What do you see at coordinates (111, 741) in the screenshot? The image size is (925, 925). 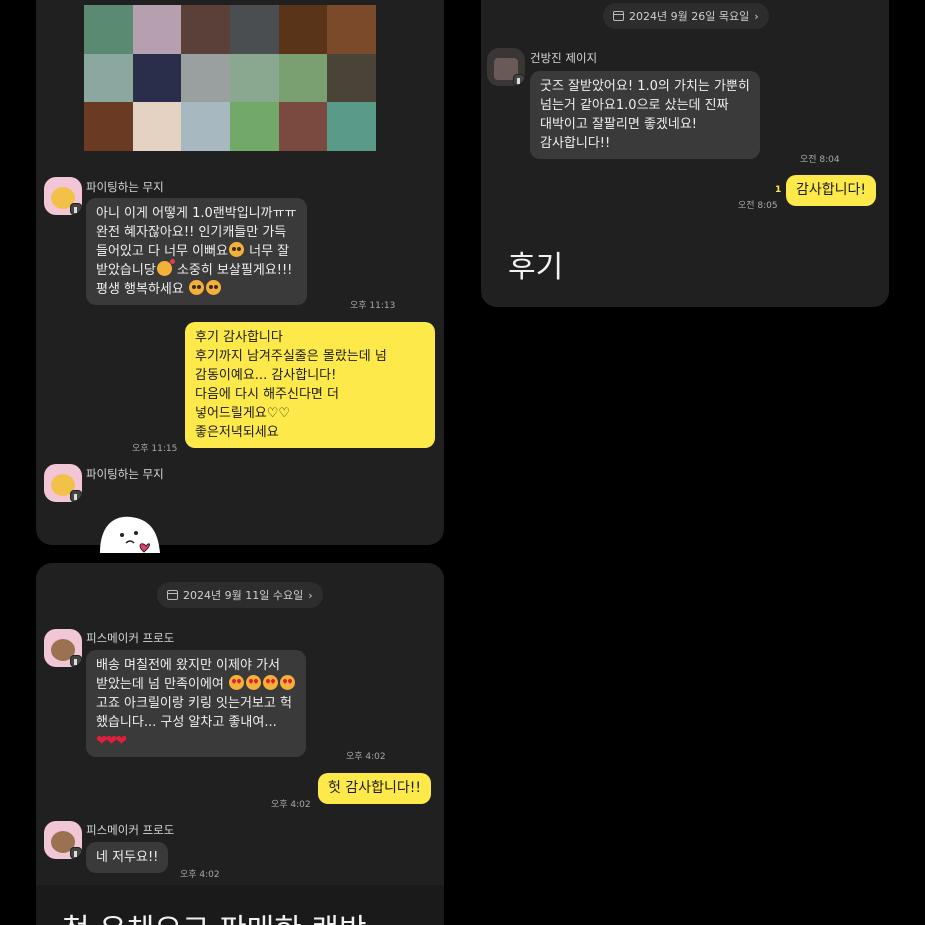 I see `red-heart-icon: ❤❤❤` at bounding box center [111, 741].